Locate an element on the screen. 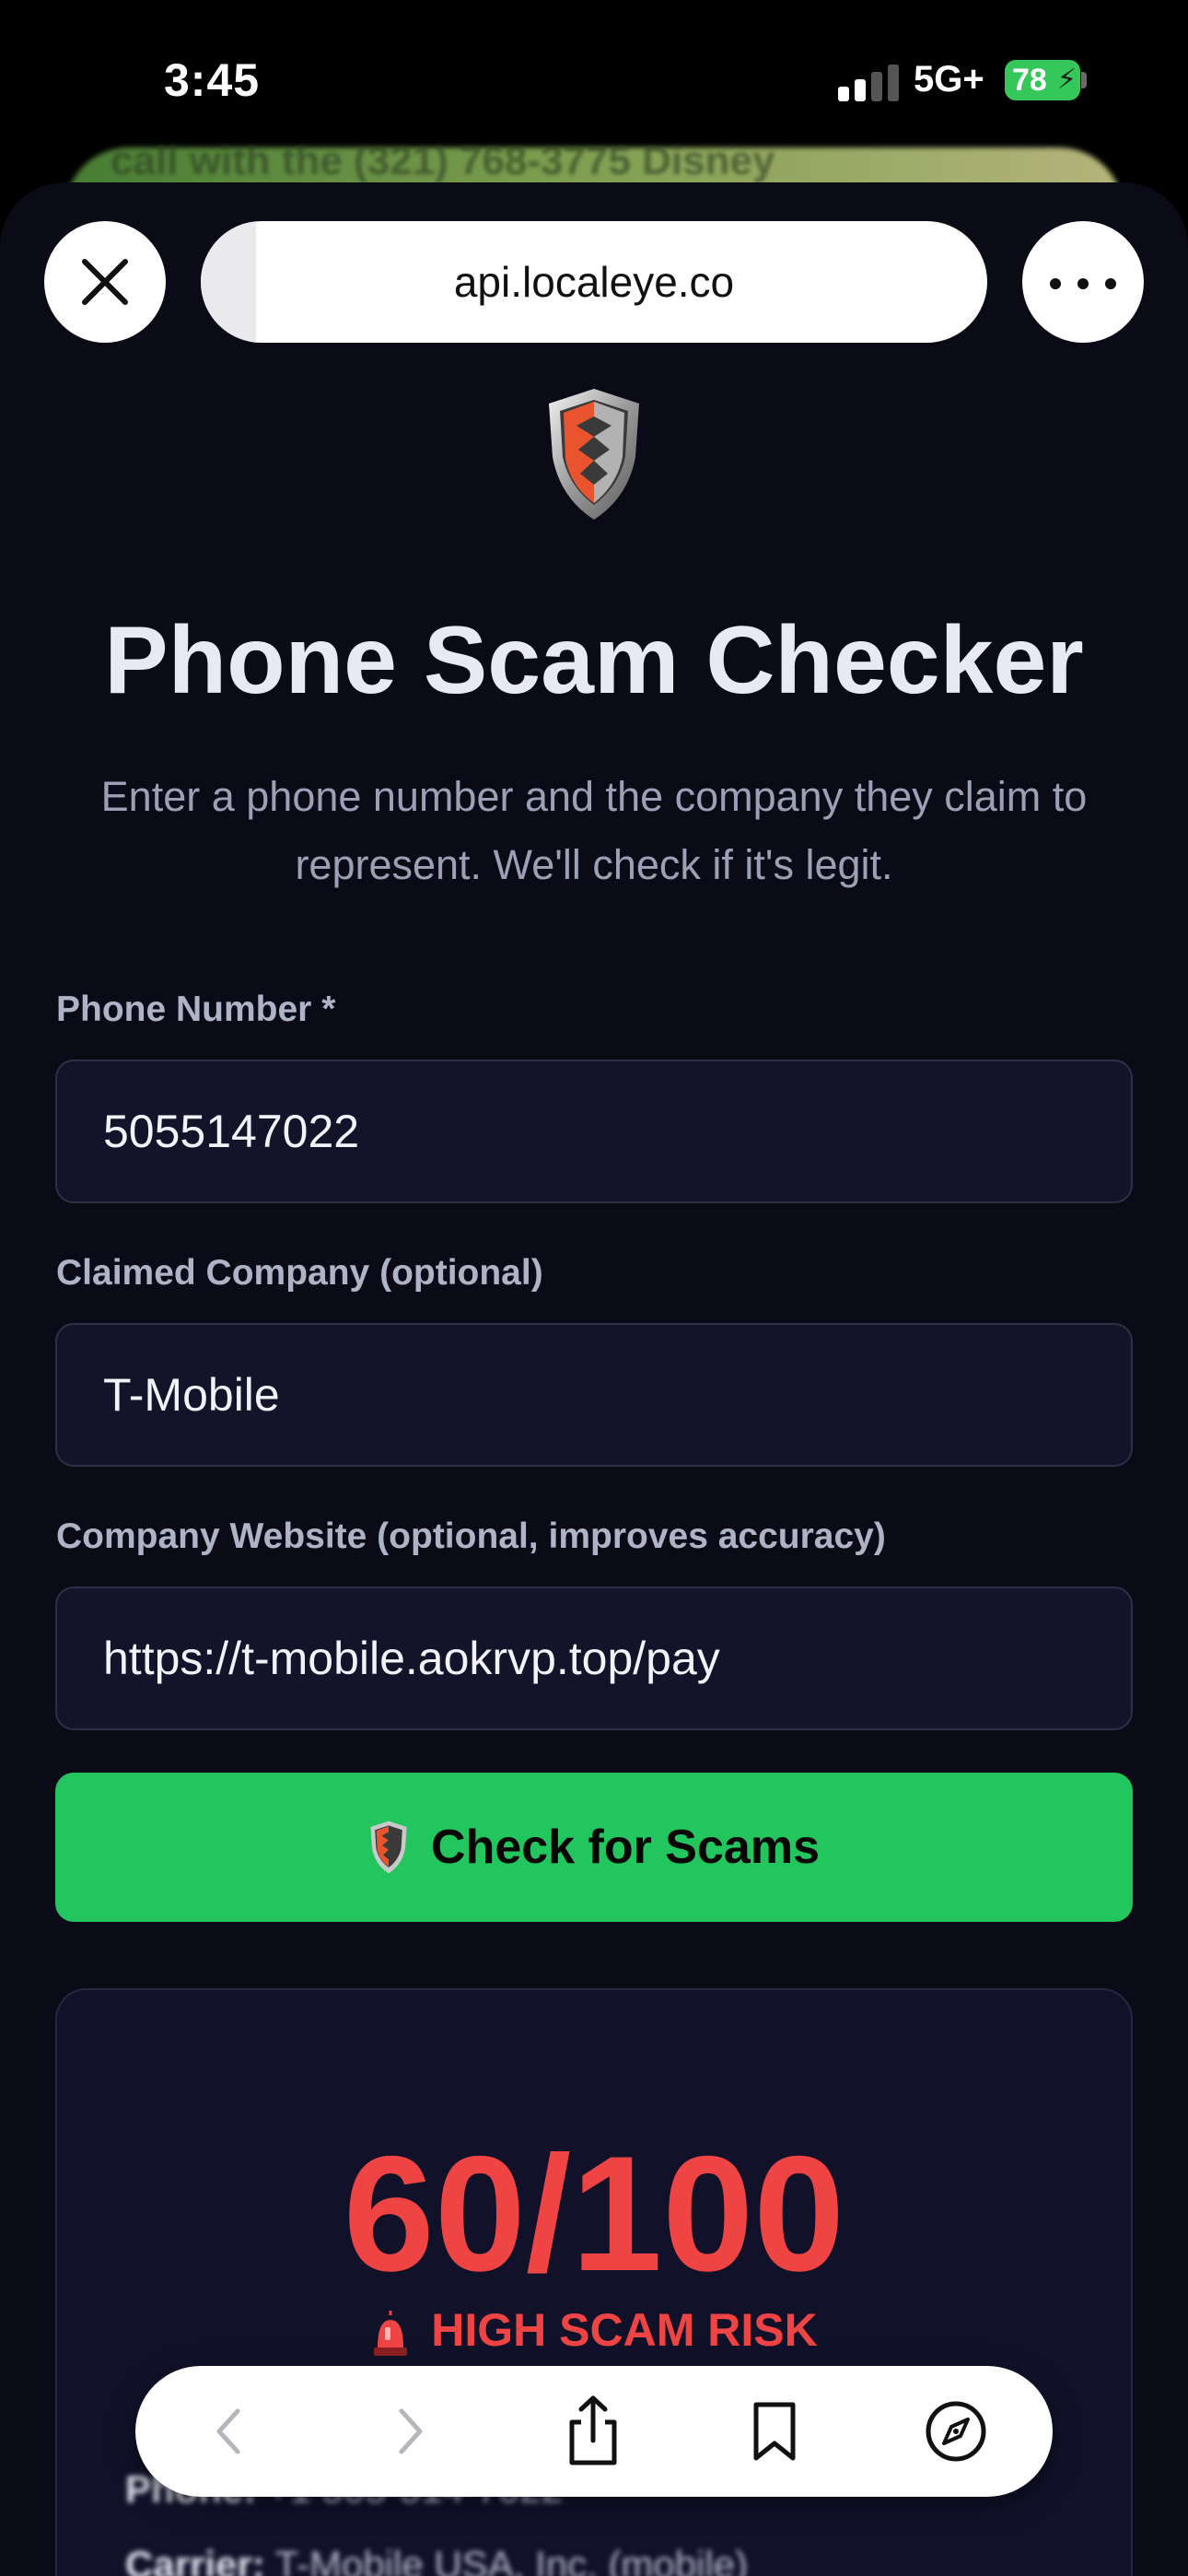 The image size is (1188, 2576). compass-icon is located at coordinates (956, 2431).